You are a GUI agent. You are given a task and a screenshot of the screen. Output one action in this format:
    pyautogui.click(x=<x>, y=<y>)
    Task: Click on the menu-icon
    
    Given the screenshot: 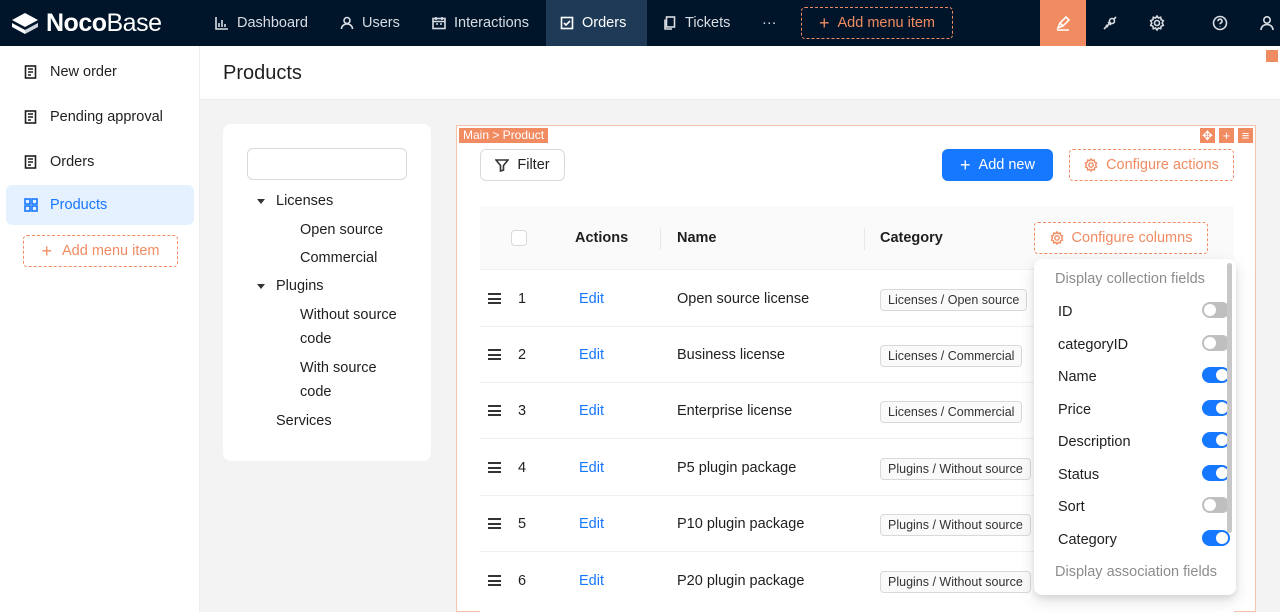 What is the action you would take?
    pyautogui.click(x=1272, y=56)
    